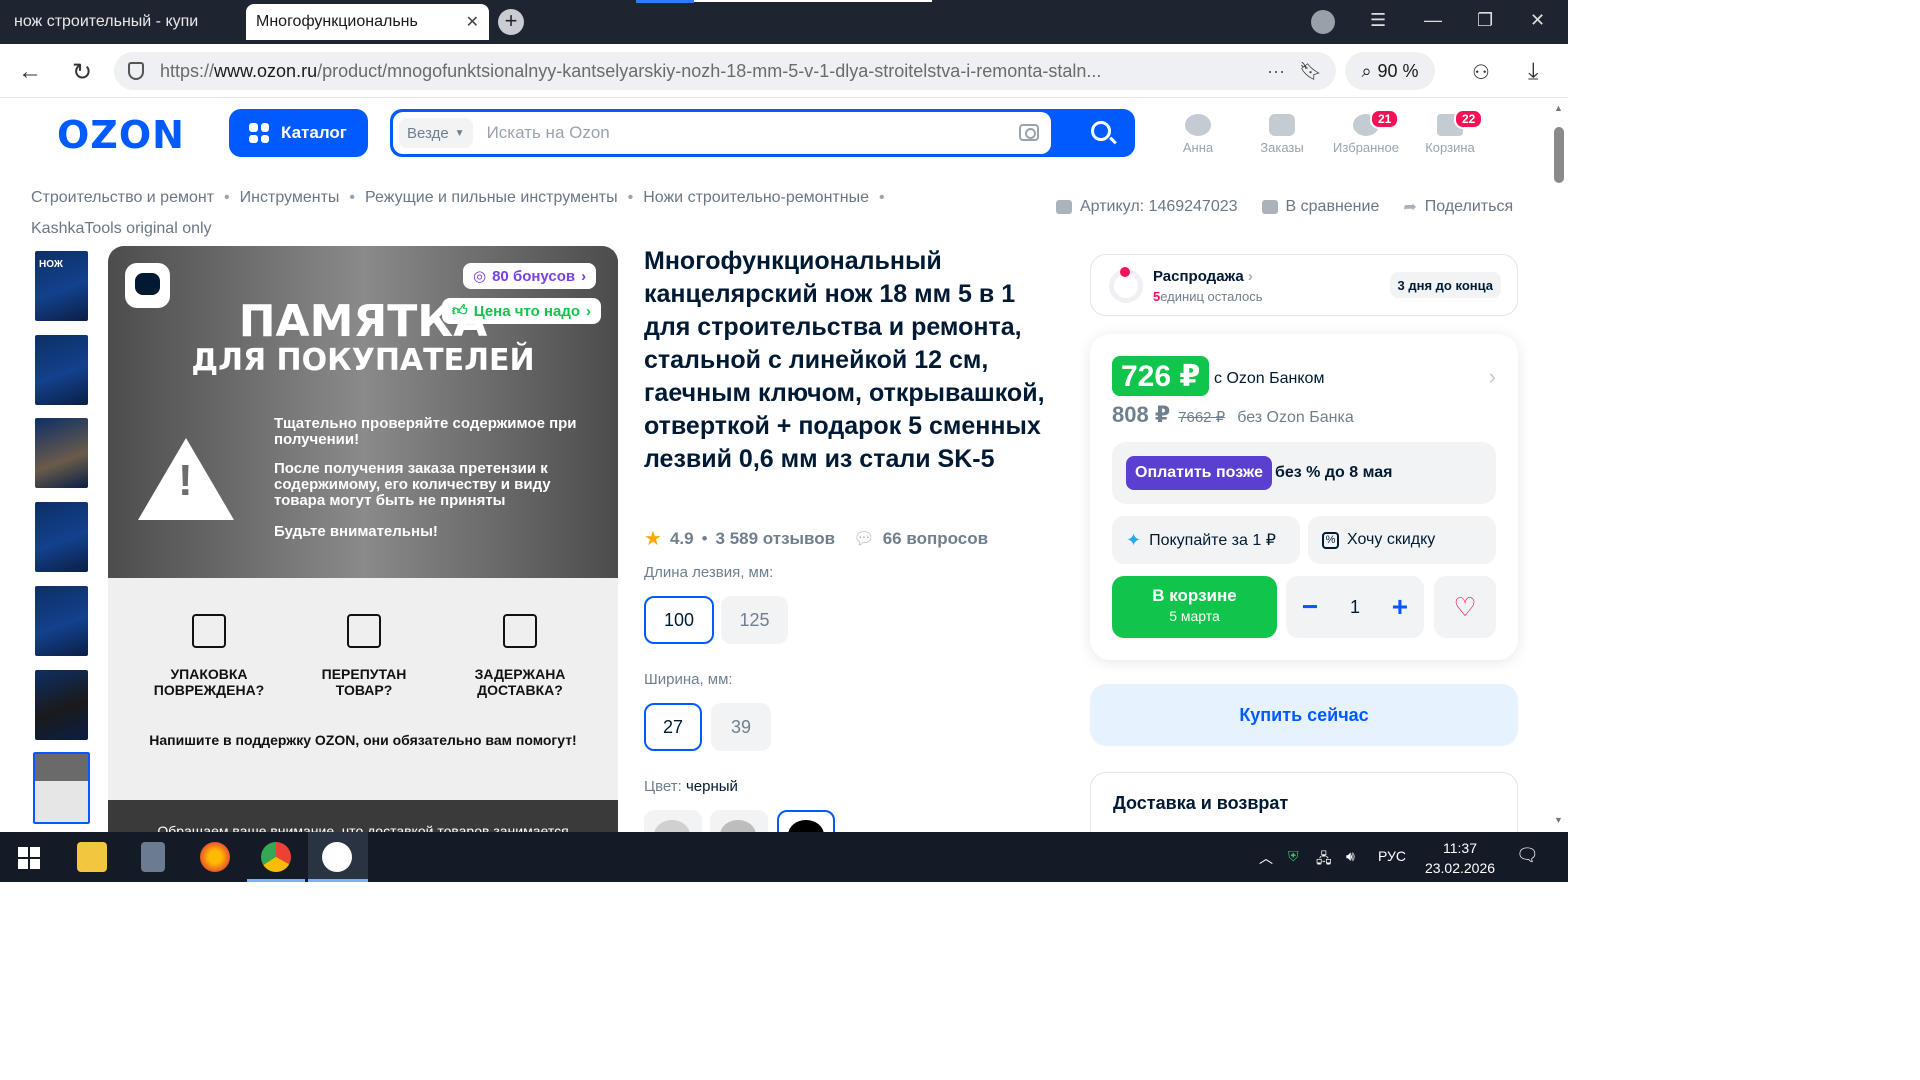 The image size is (1920, 1080). What do you see at coordinates (123, 22) in the screenshot?
I see `browser-tab-inactive: нож строительный - купи` at bounding box center [123, 22].